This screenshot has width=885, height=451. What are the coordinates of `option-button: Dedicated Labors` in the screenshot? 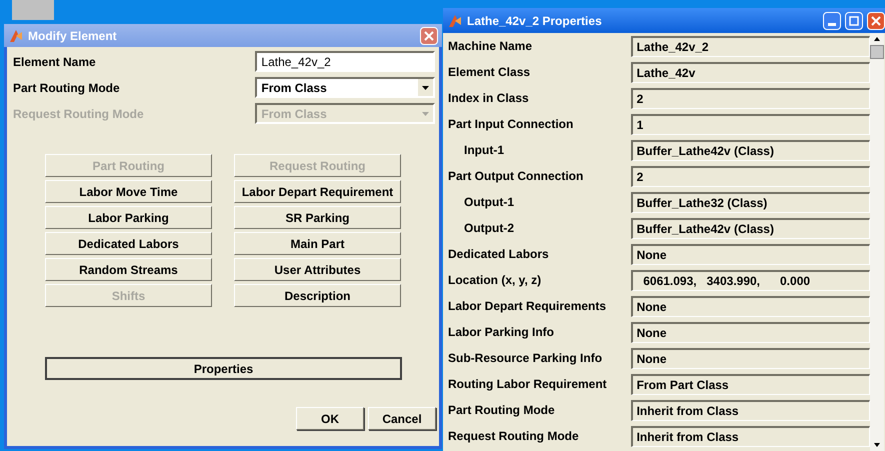 It's located at (128, 243).